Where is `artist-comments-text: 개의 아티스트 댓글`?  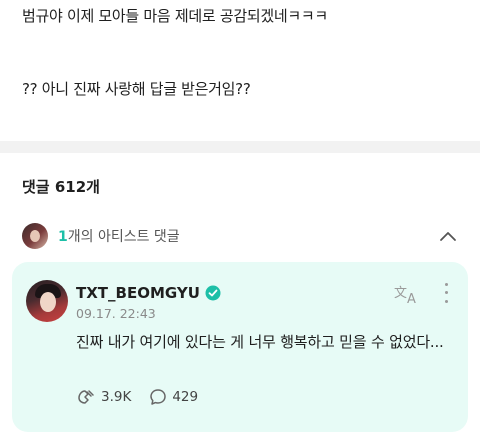
artist-comments-text: 개의 아티스트 댓글 is located at coordinates (123, 237).